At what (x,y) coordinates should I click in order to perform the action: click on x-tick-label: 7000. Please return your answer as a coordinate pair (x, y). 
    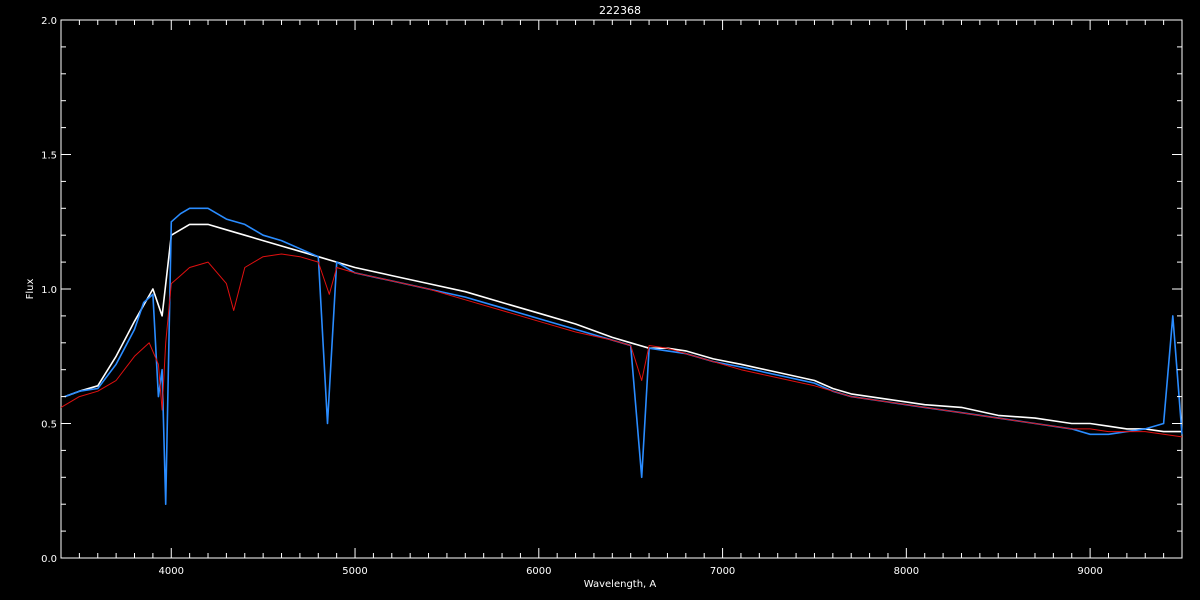
    Looking at the image, I should click on (722, 571).